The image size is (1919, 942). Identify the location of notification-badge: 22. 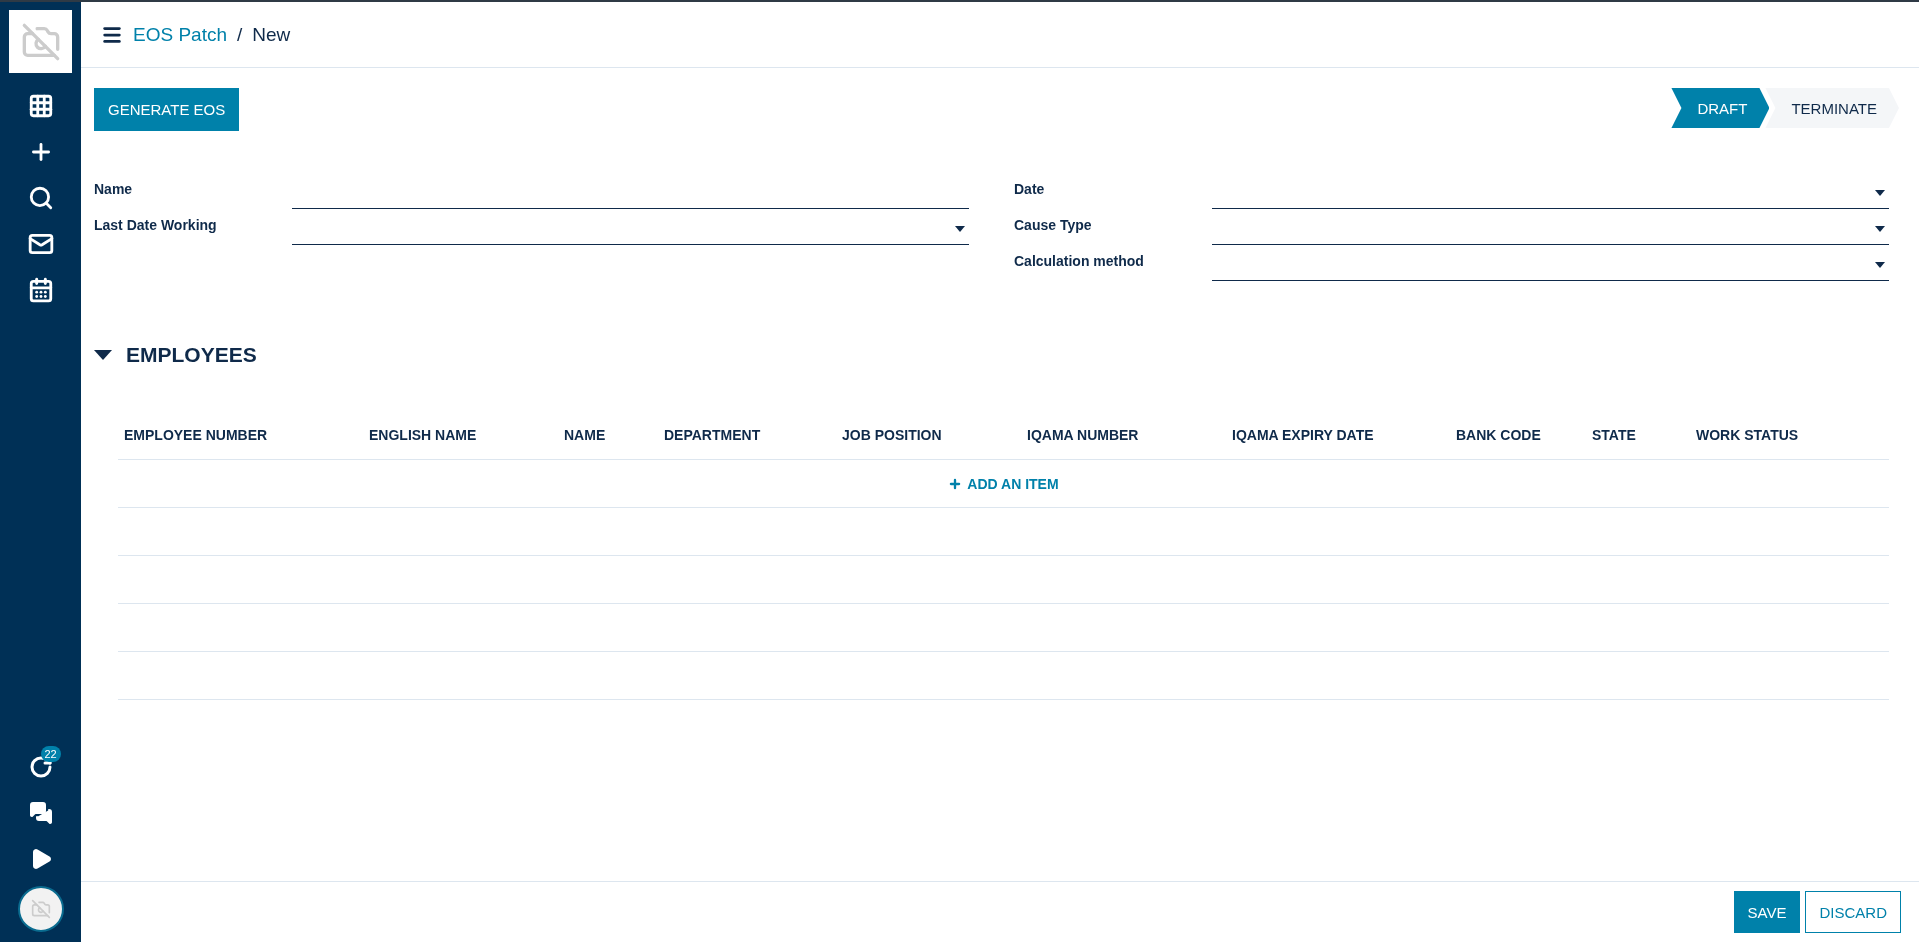
(50, 754).